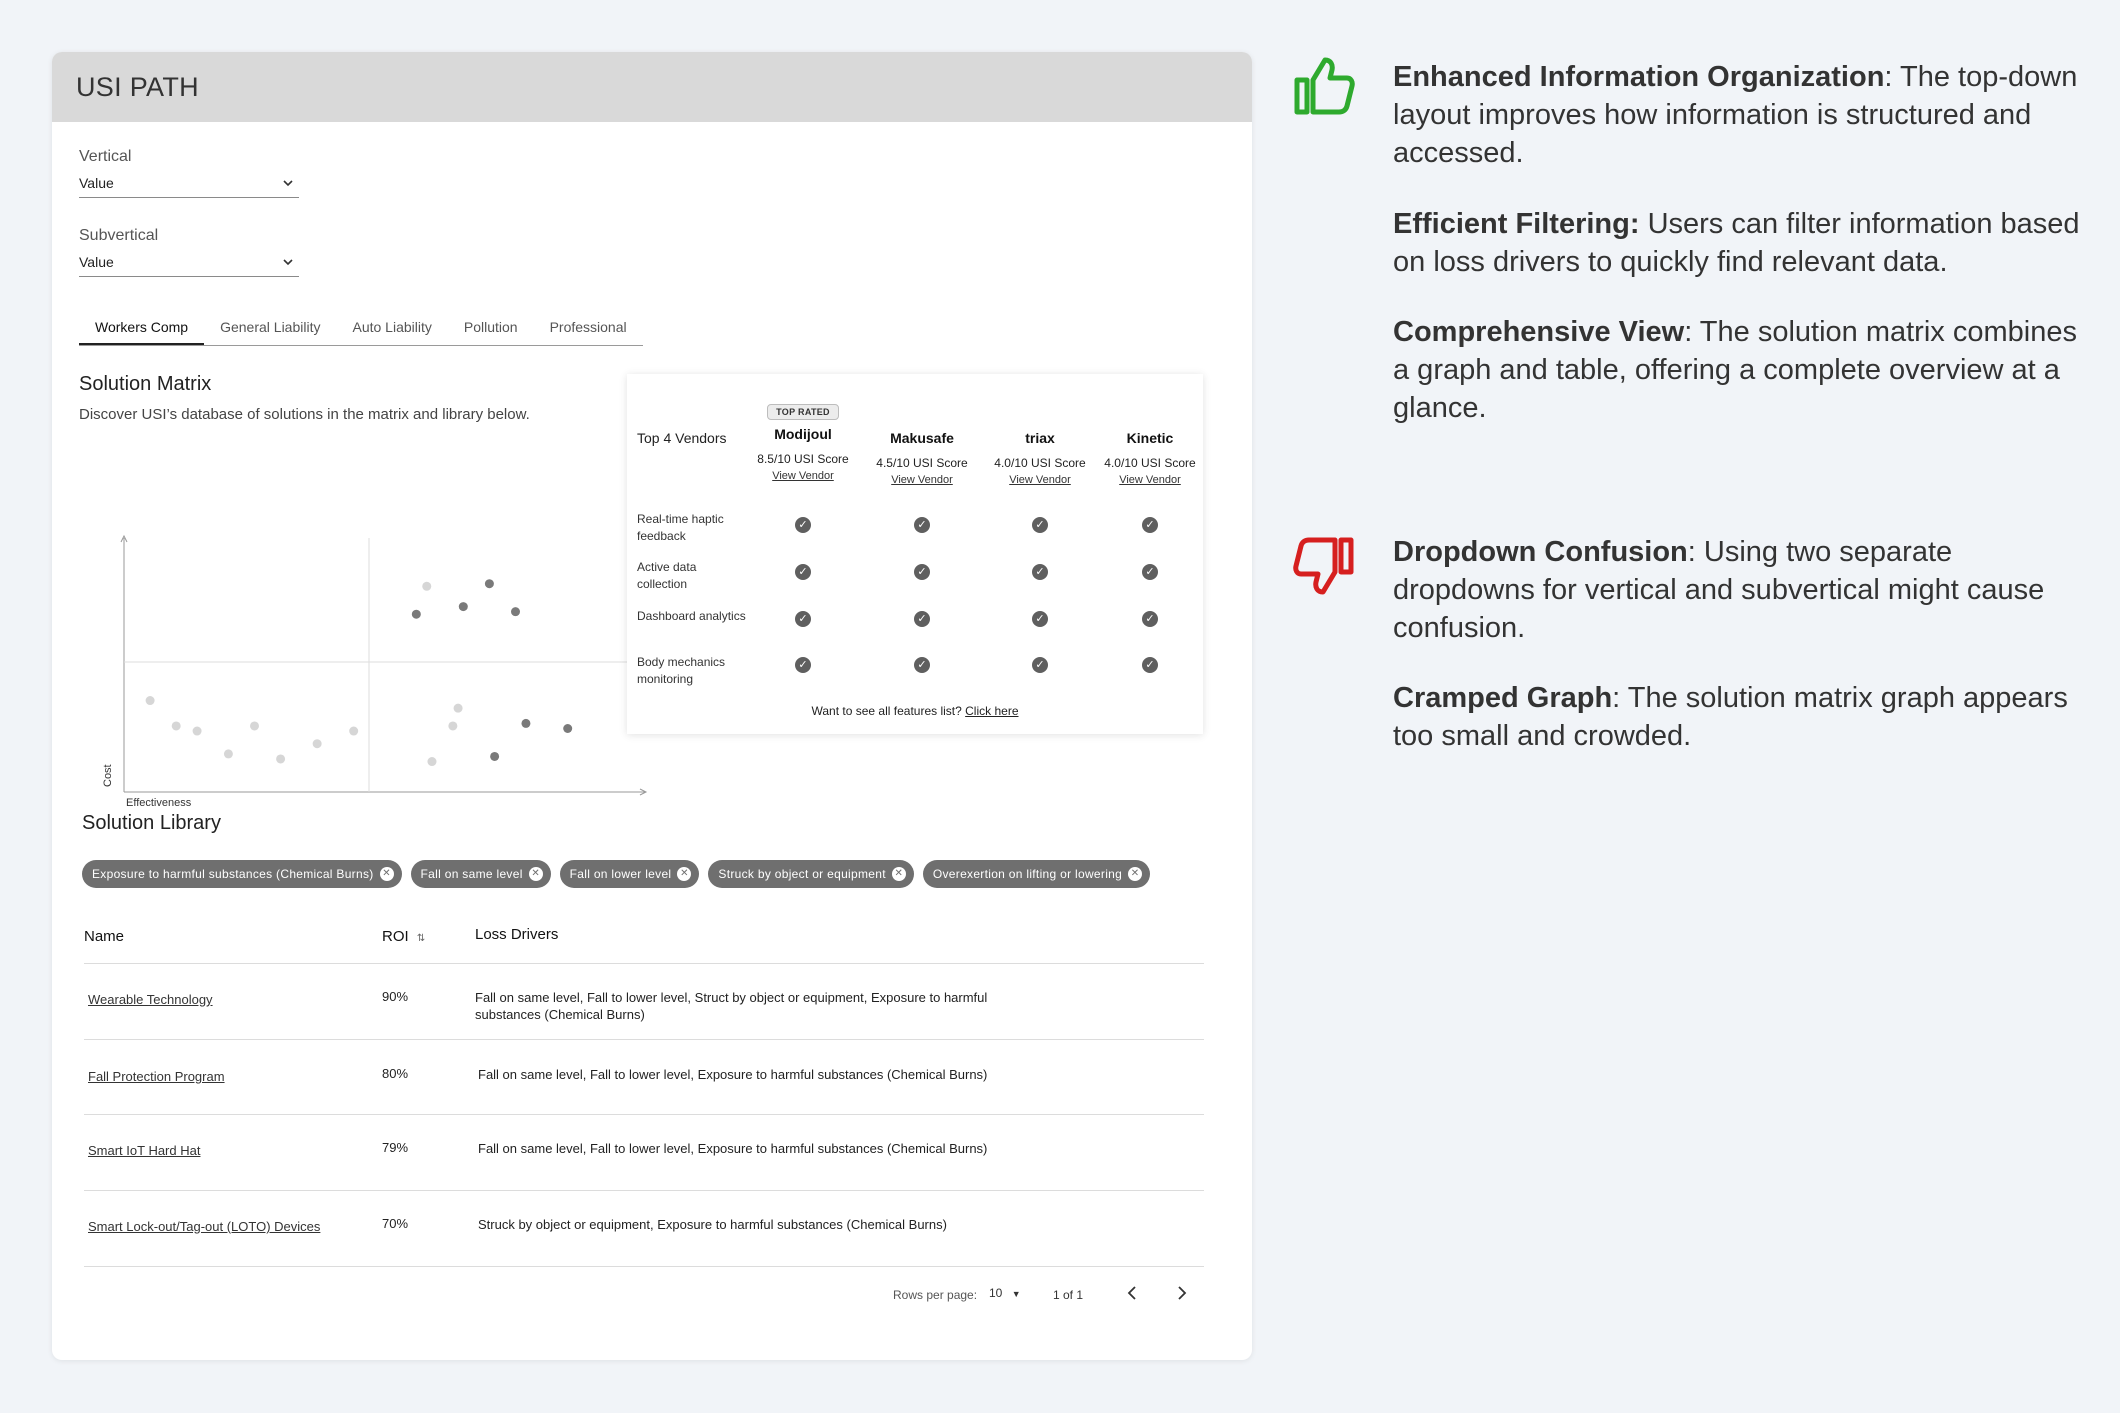 This screenshot has height=1413, width=2120. I want to click on subvertical-label: Subvertical, so click(119, 235).